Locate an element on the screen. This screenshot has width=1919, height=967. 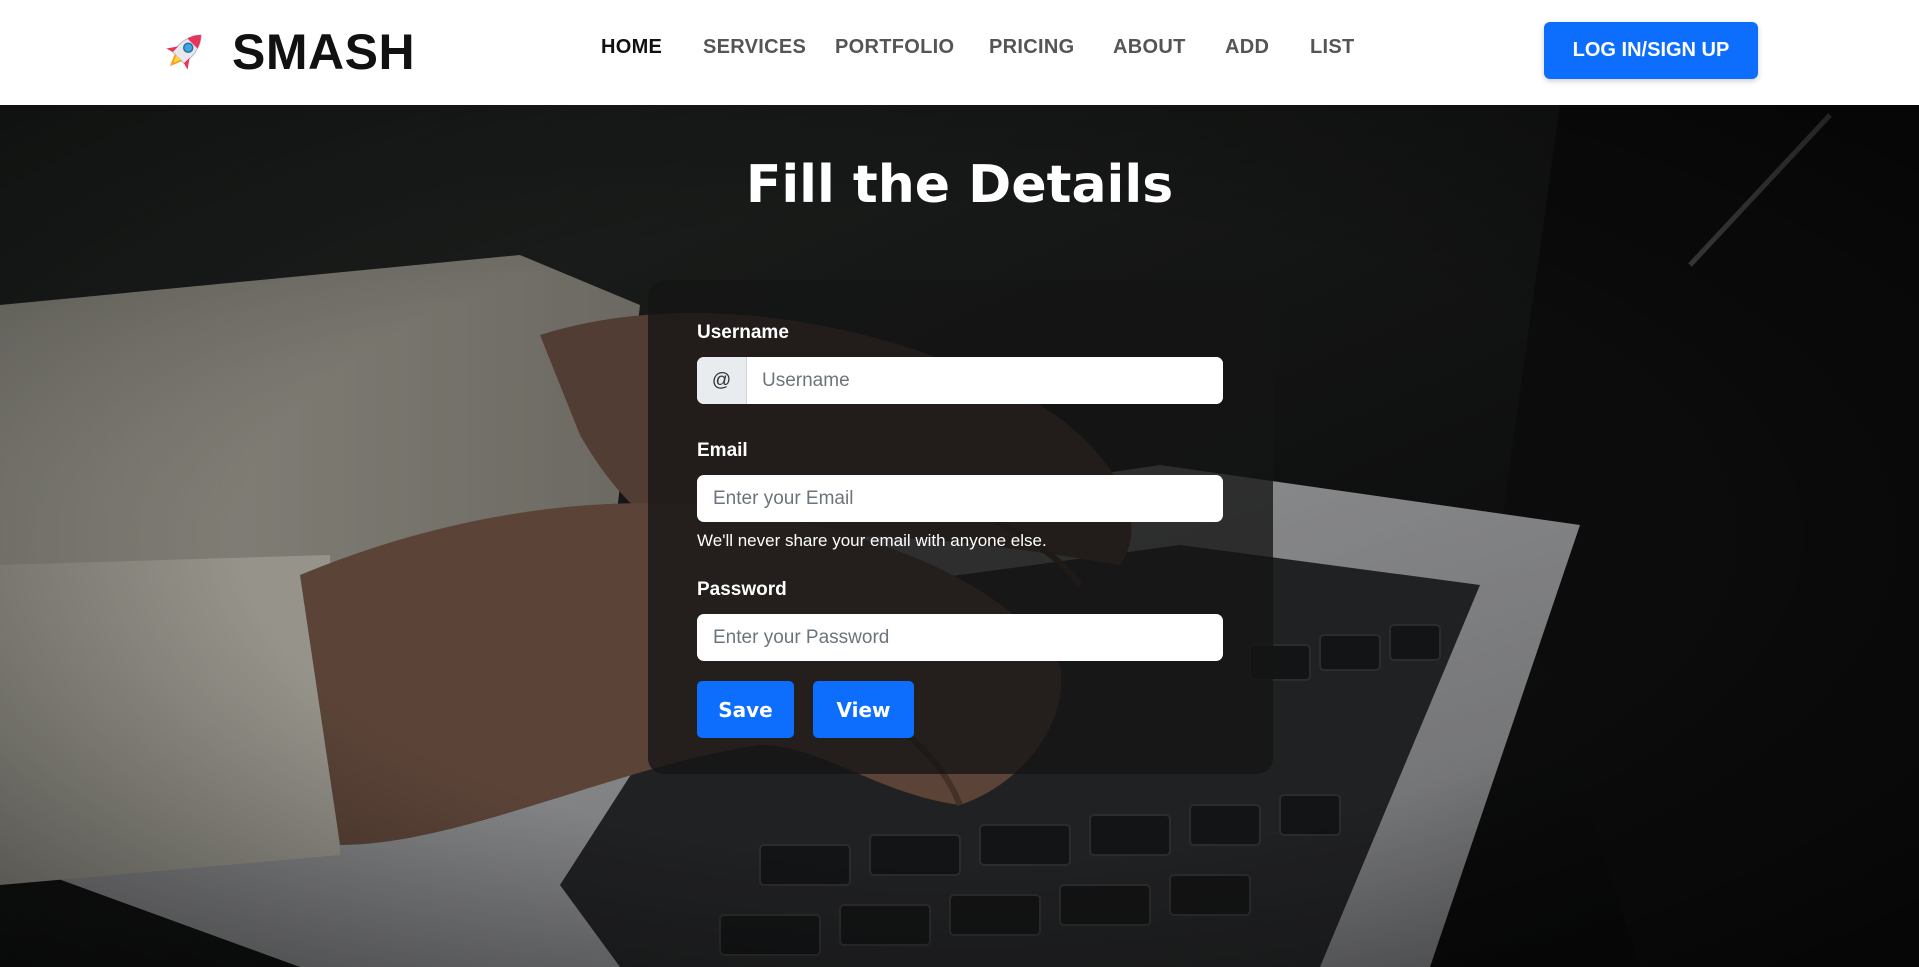
view-button: View is located at coordinates (863, 709).